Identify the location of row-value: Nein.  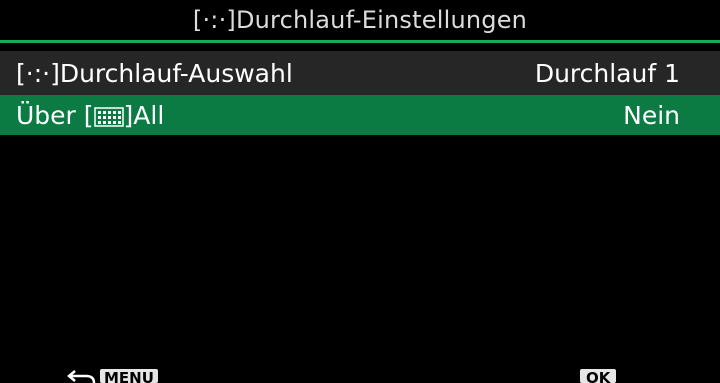
(651, 115).